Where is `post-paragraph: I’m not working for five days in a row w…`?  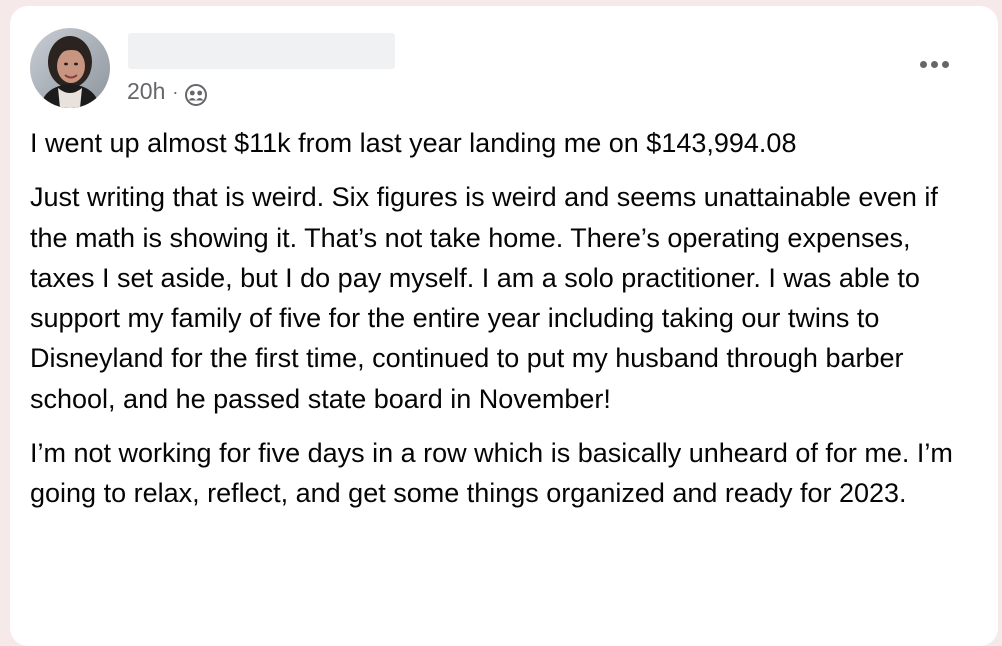 post-paragraph: I’m not working for five days in a row w… is located at coordinates (491, 473).